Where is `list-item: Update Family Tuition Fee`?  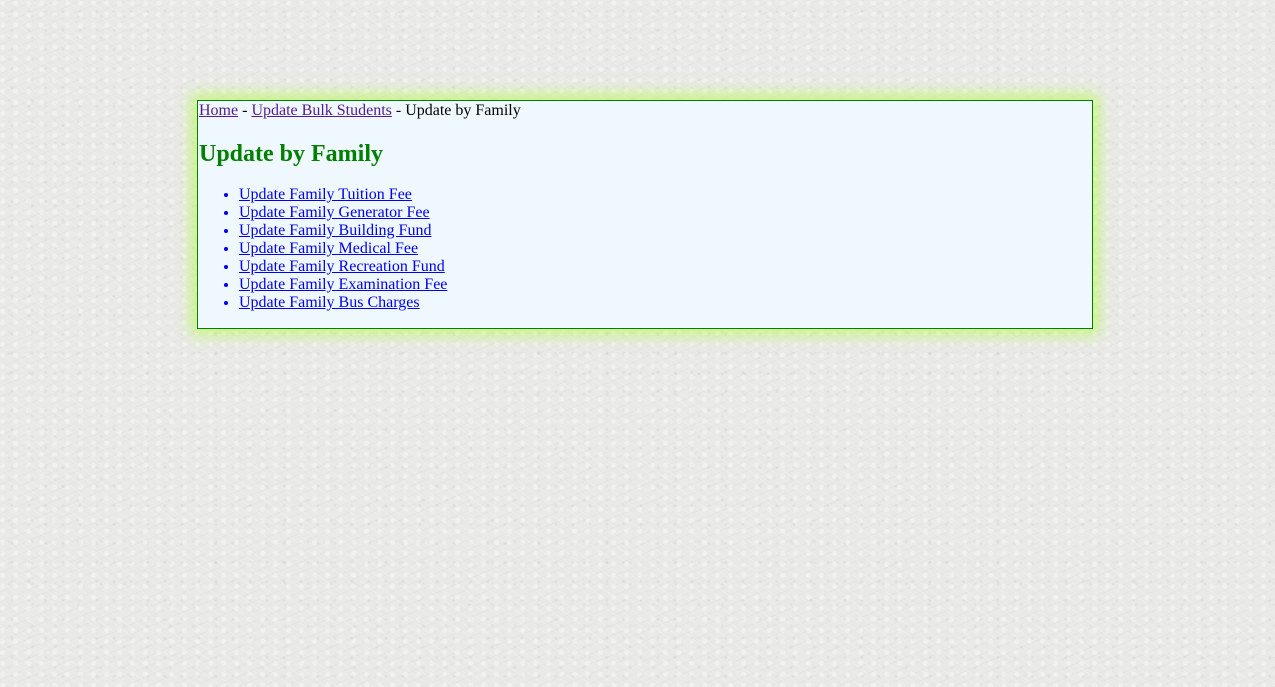 list-item: Update Family Tuition Fee is located at coordinates (665, 195).